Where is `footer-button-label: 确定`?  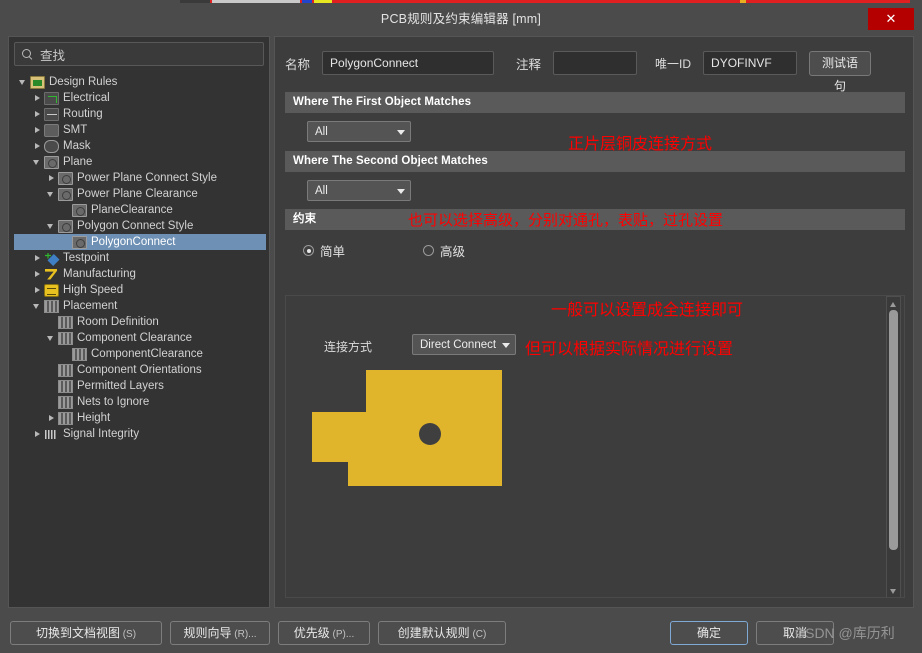
footer-button-label: 确定 is located at coordinates (708, 633).